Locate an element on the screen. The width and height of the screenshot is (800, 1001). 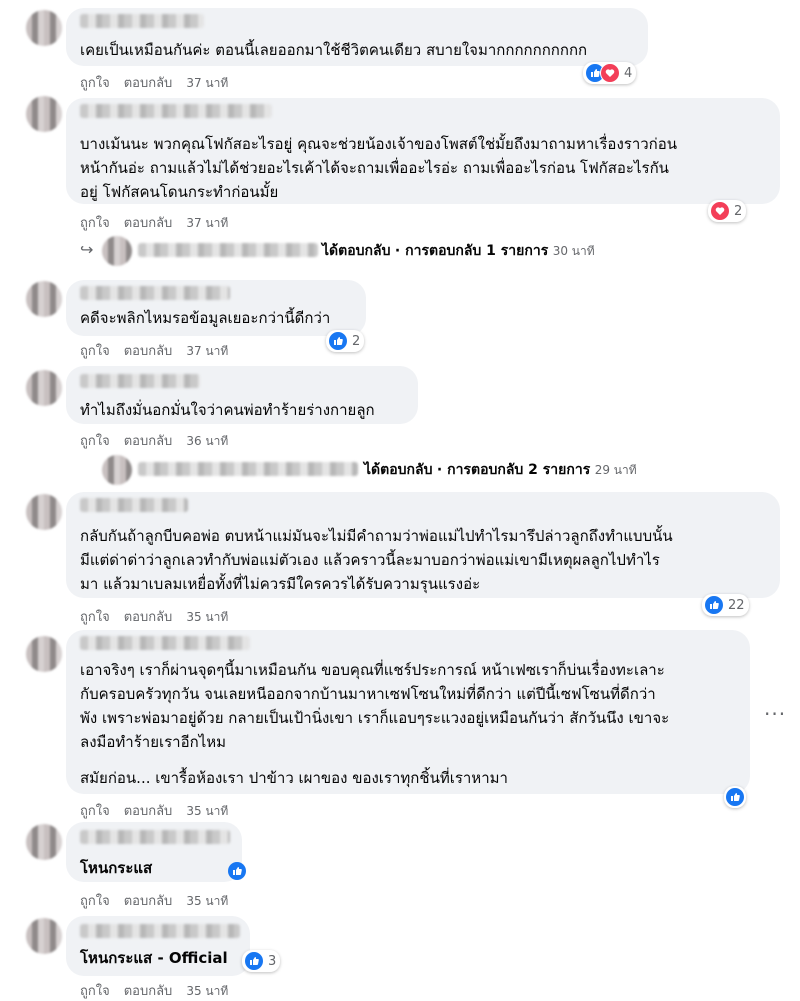
reaction-count: 3 is located at coordinates (261, 961).